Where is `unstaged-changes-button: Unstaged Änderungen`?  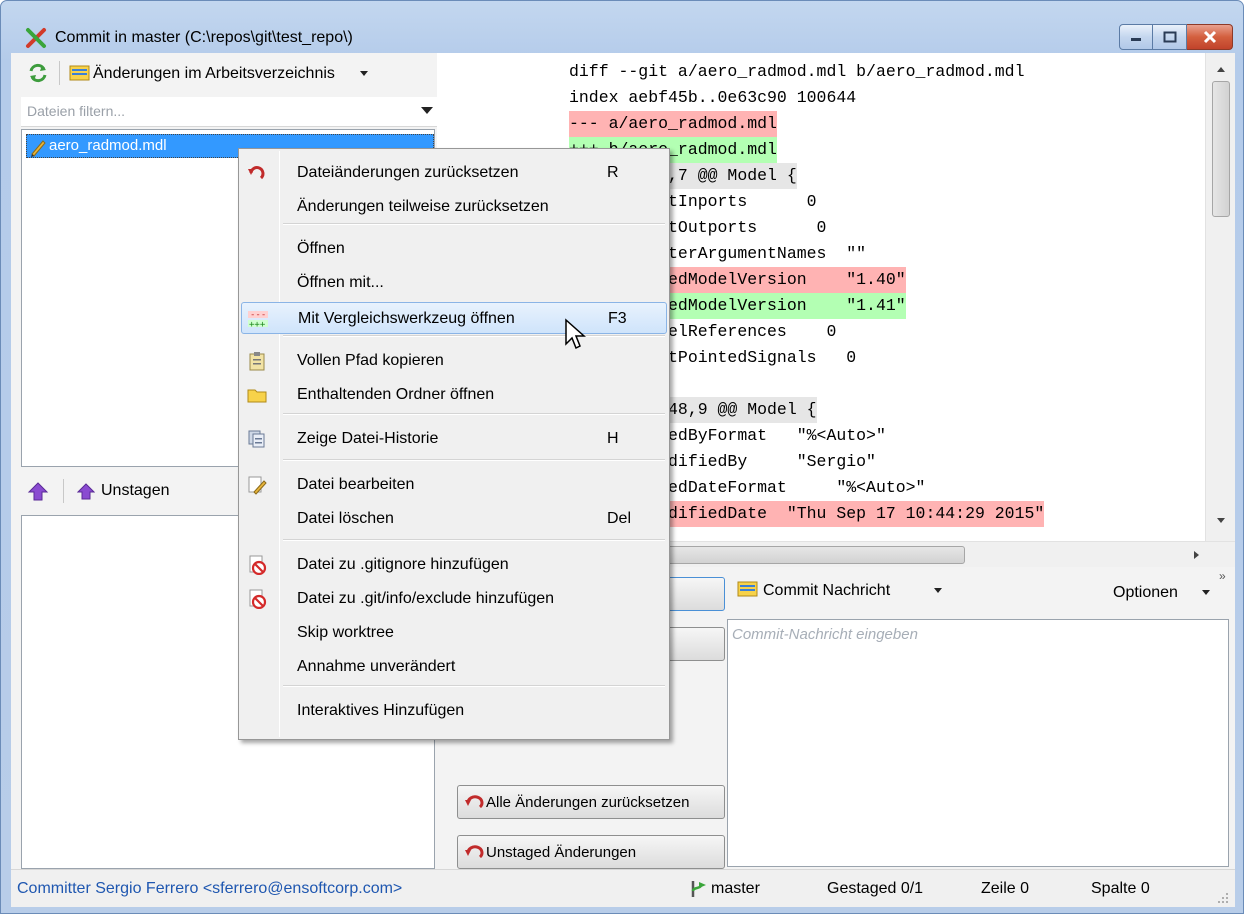 unstaged-changes-button: Unstaged Änderungen is located at coordinates (591, 852).